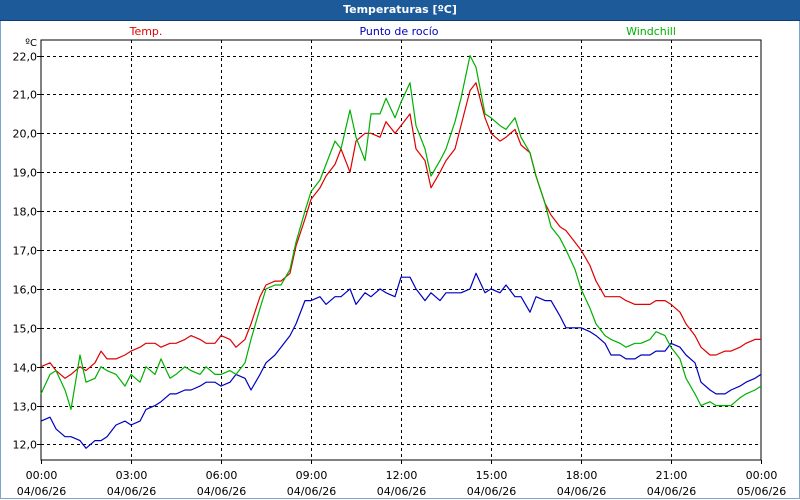  I want to click on y-tick-label: 19,0, so click(25, 173).